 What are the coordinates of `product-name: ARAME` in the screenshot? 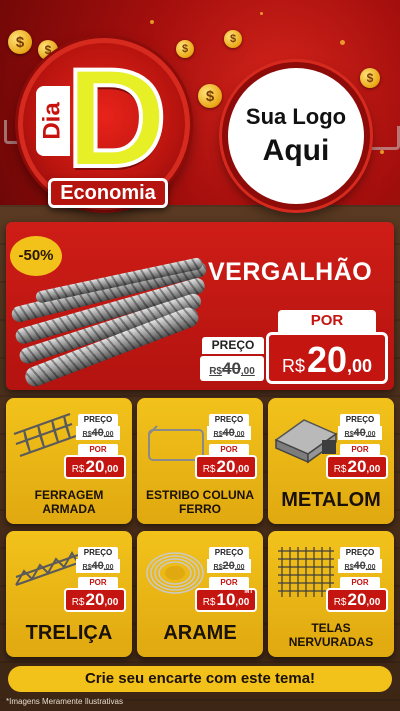 It's located at (200, 633).